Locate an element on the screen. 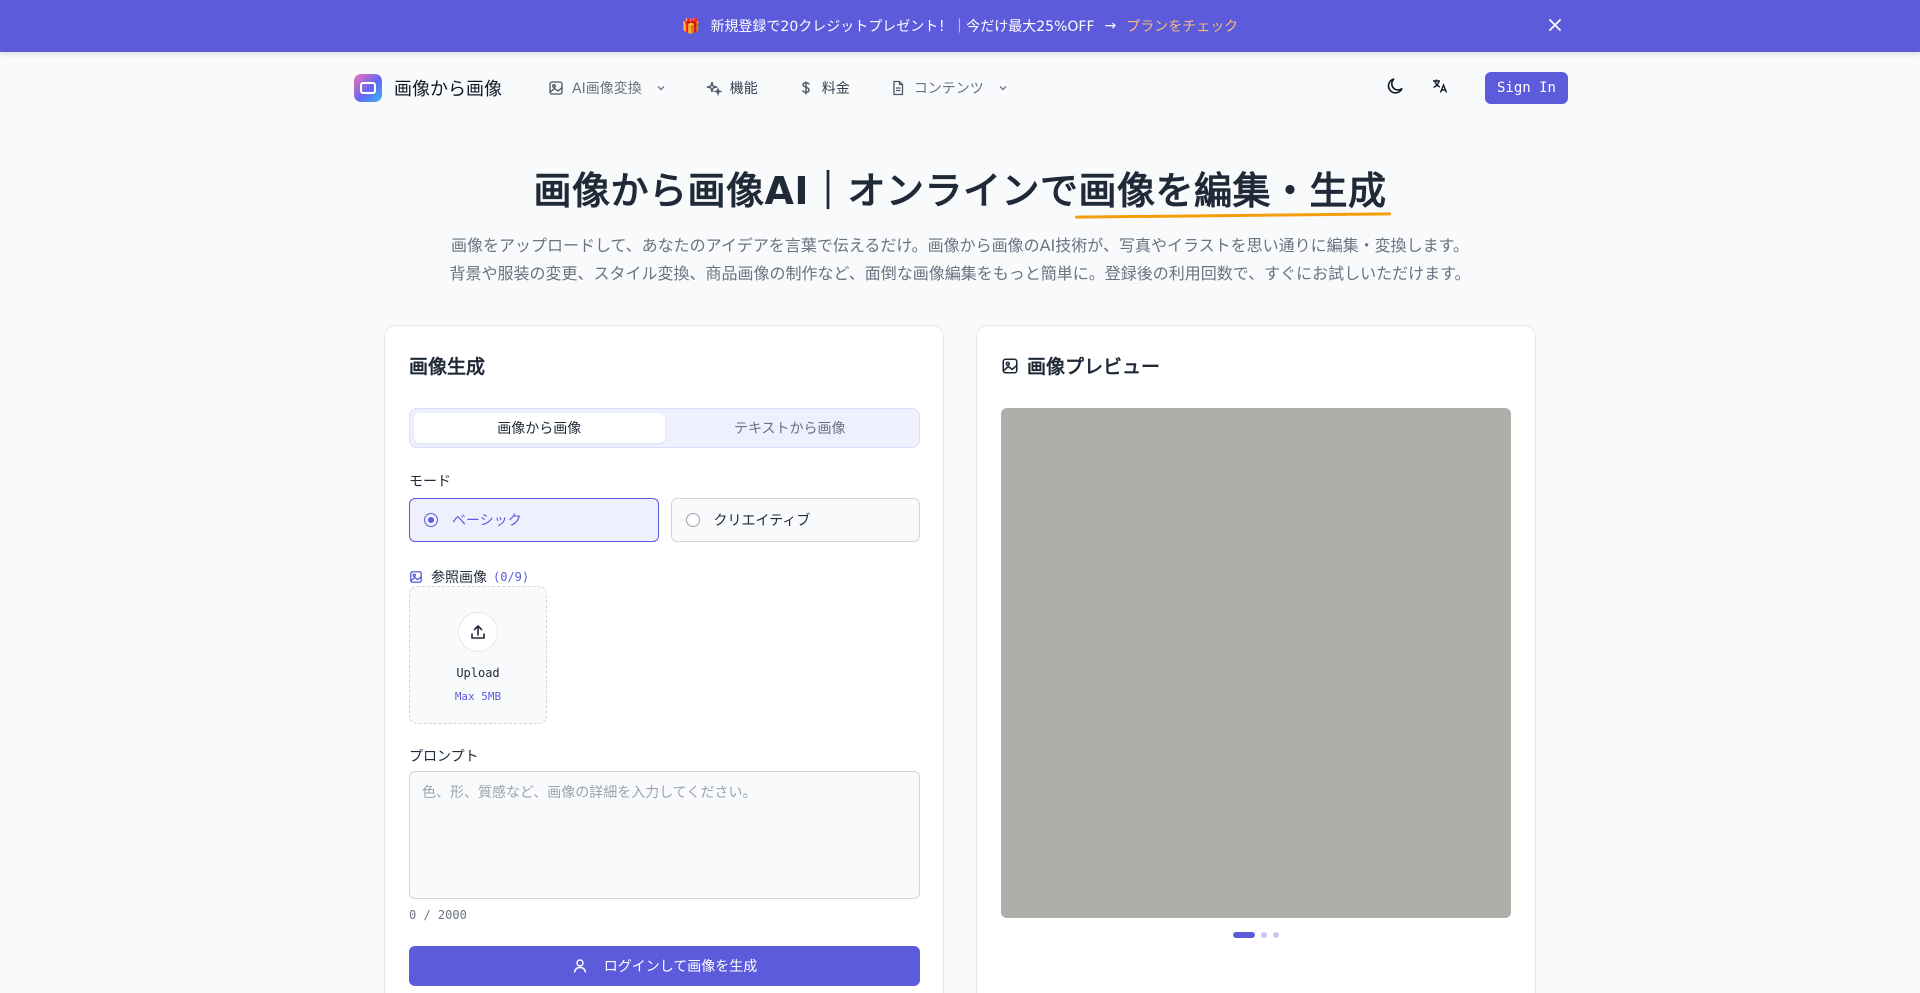  carousel-dots is located at coordinates (1256, 935).